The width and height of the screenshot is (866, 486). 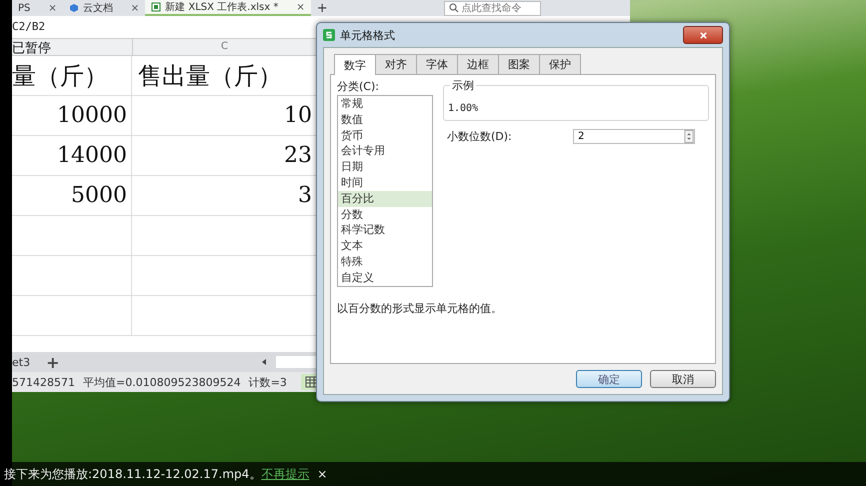 I want to click on app-logo-icon, so click(x=329, y=35).